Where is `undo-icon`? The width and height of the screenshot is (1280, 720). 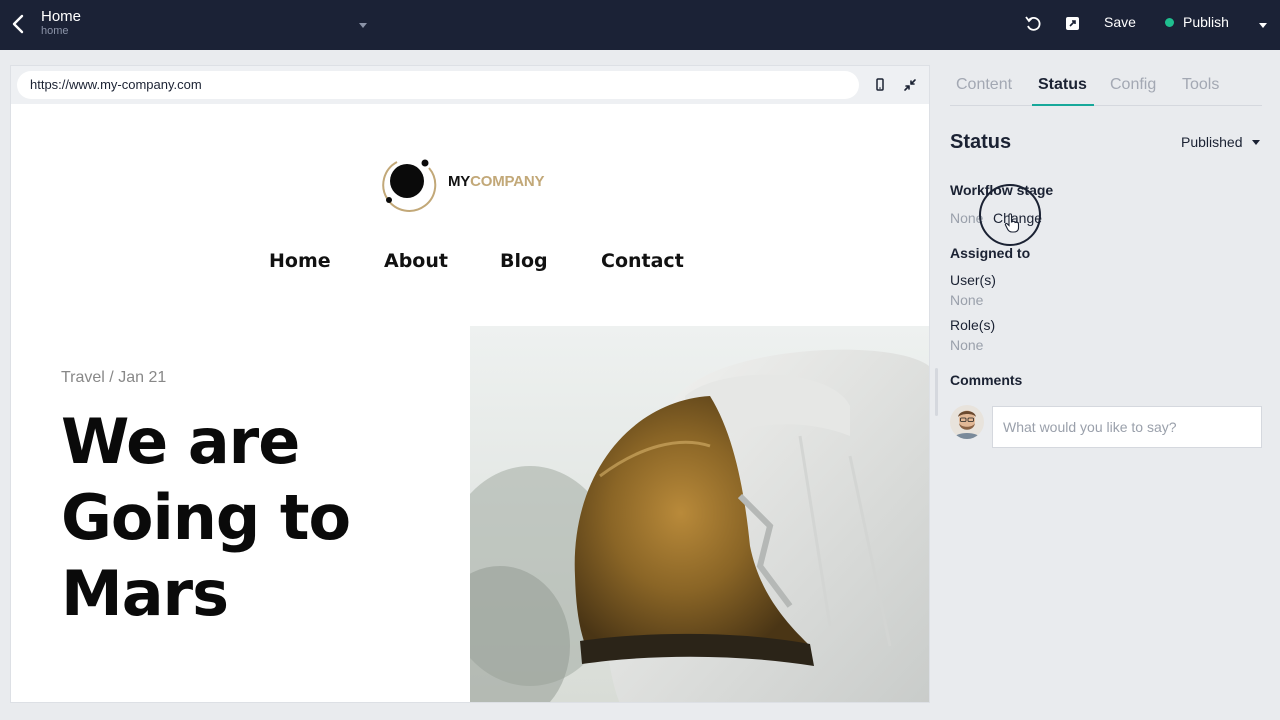
undo-icon is located at coordinates (1033, 24).